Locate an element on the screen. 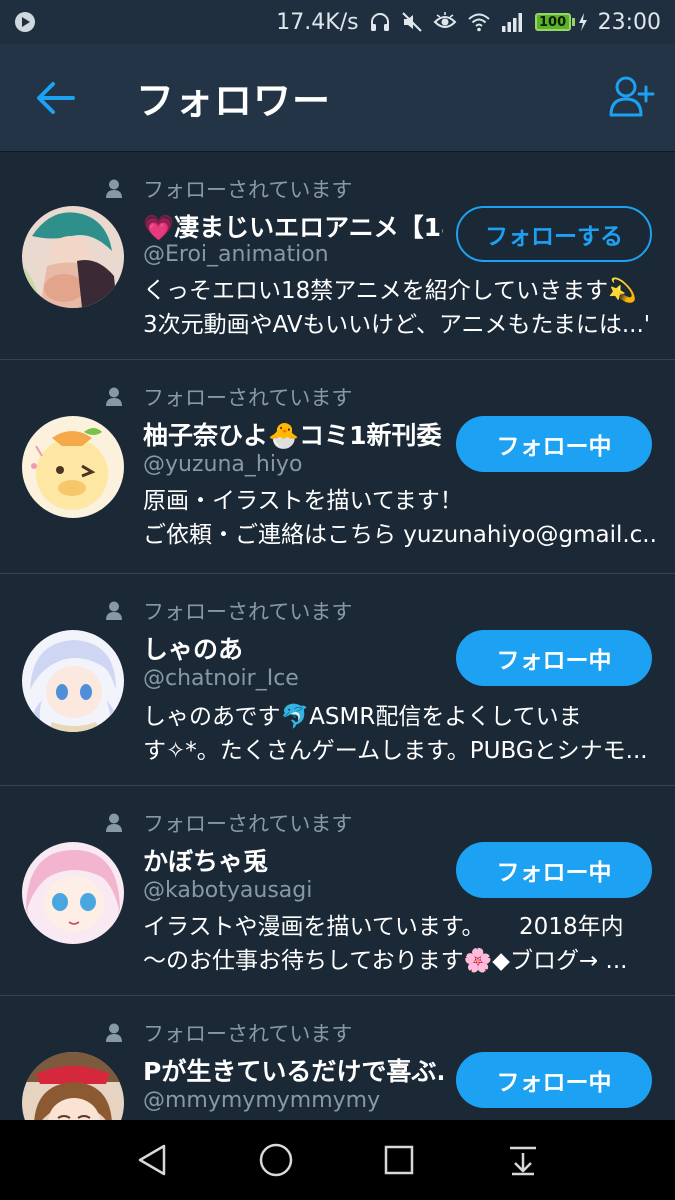 Image resolution: width=675 pixels, height=1200 pixels. user-handle: @mmymymymmymy is located at coordinates (262, 1100).